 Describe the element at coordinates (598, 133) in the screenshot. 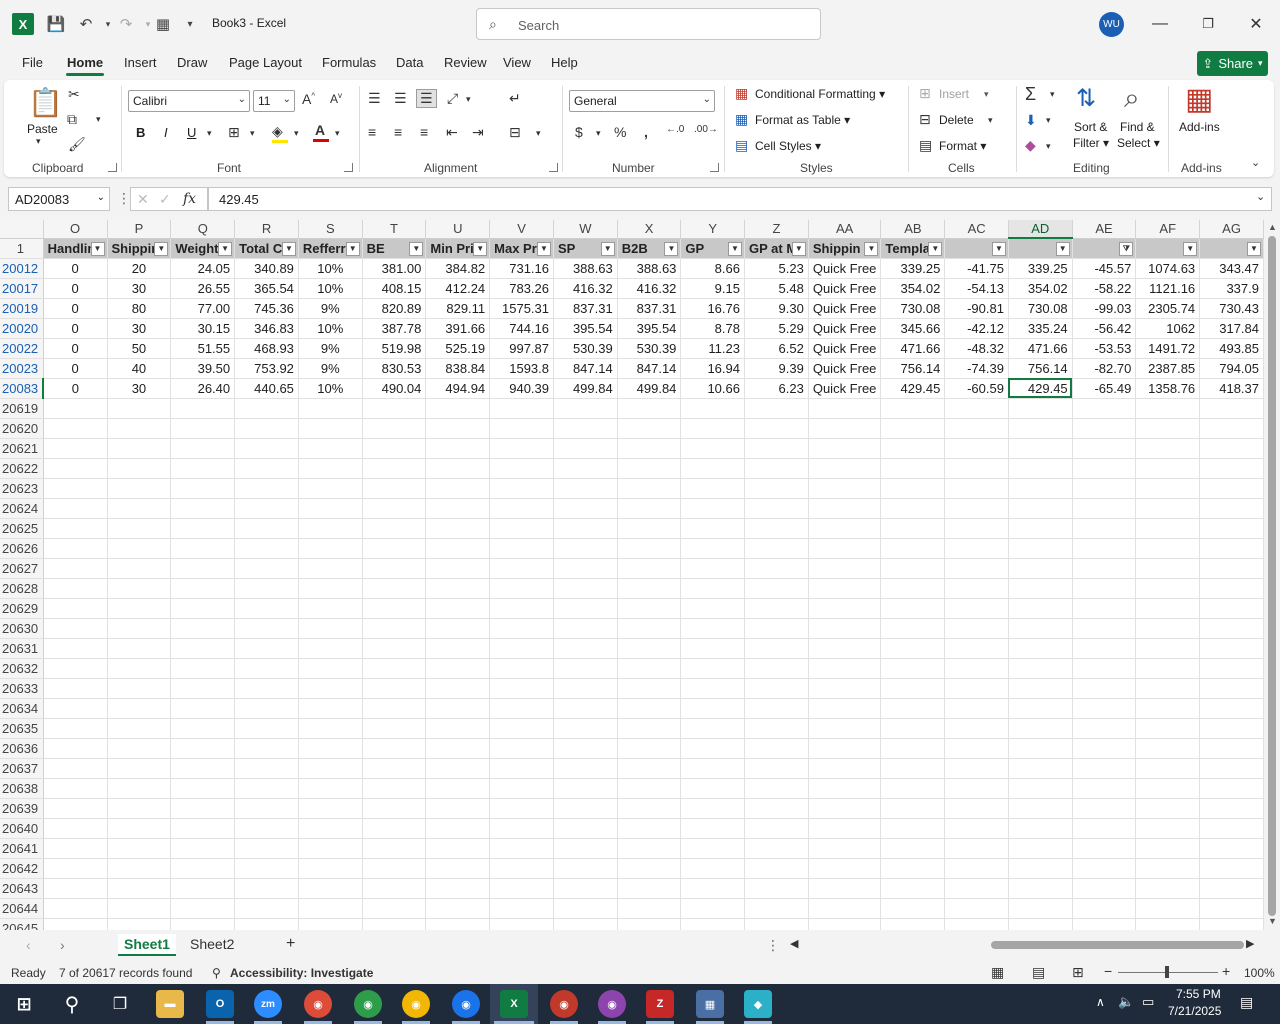

I see `currency-dropdown-icon: ▾` at that location.